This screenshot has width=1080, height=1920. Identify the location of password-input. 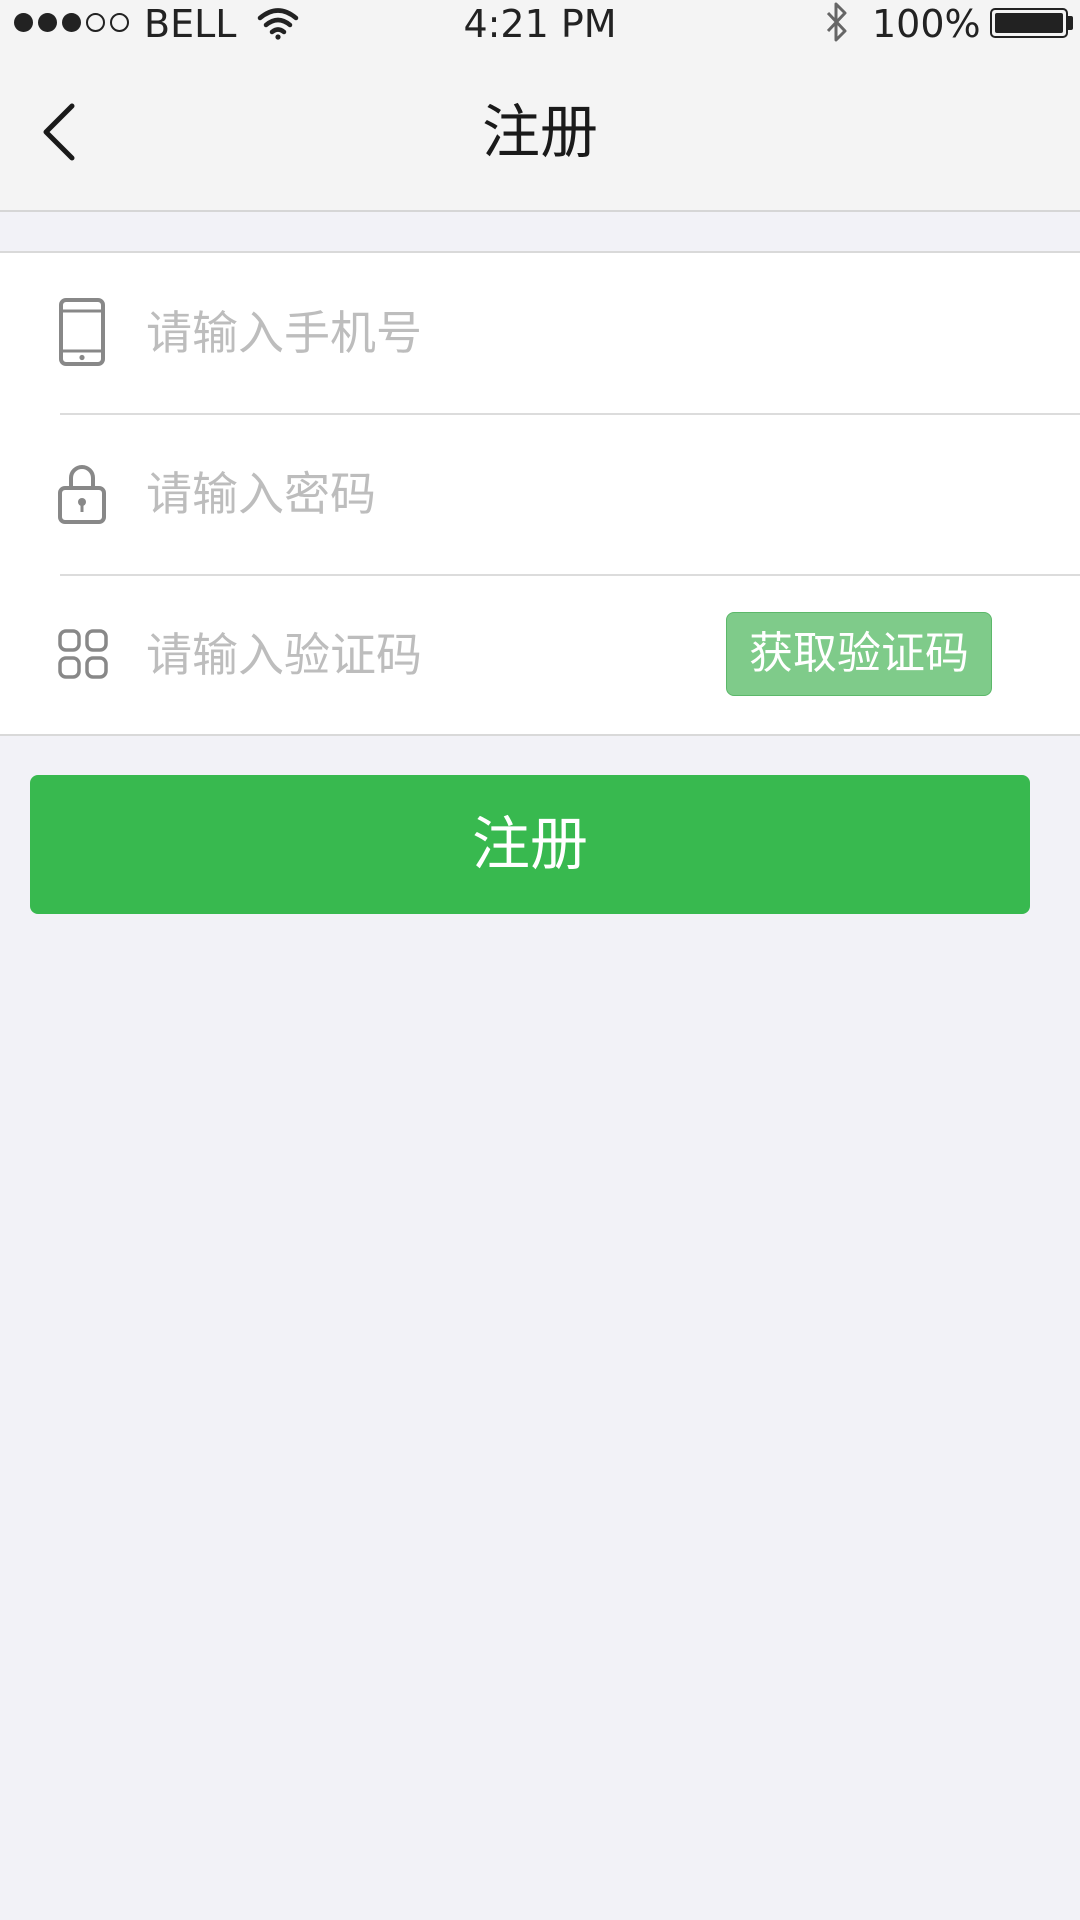
(426, 494).